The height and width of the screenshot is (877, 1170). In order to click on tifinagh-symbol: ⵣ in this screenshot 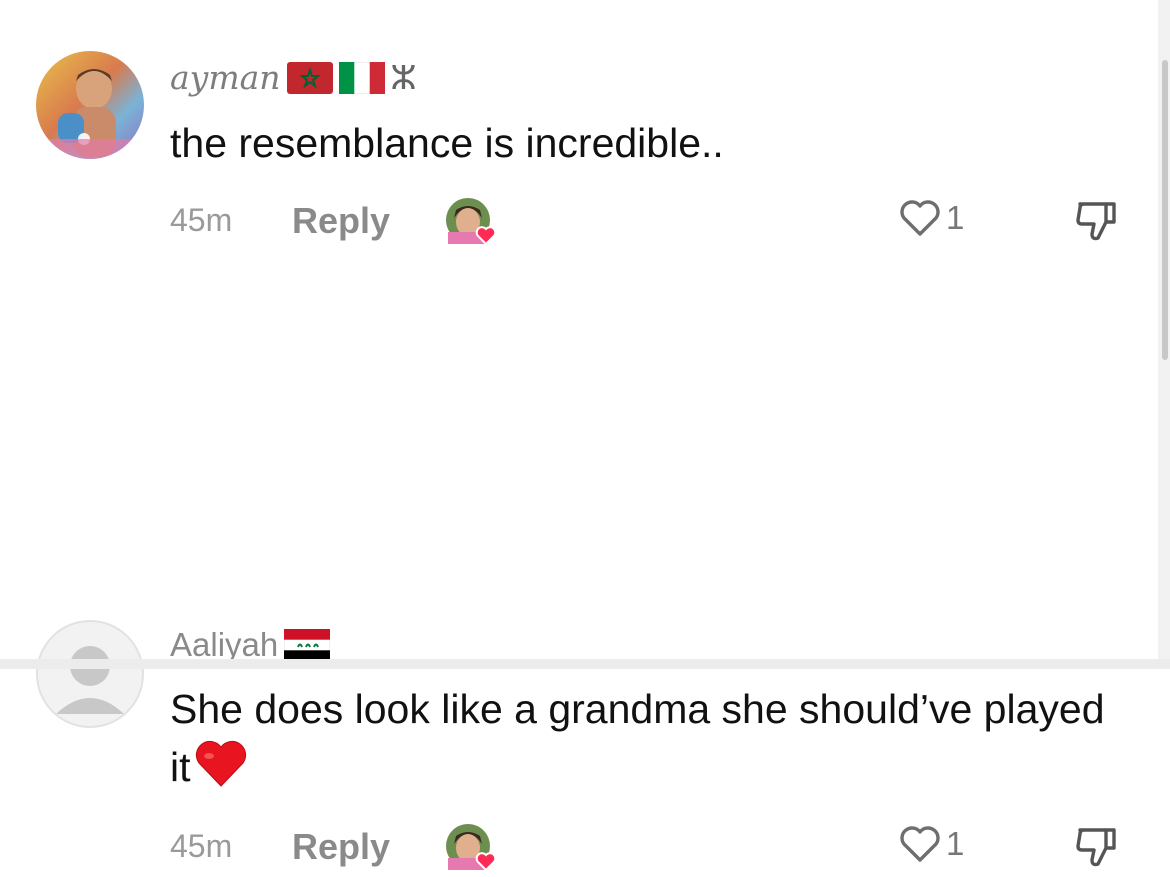, I will do `click(403, 77)`.